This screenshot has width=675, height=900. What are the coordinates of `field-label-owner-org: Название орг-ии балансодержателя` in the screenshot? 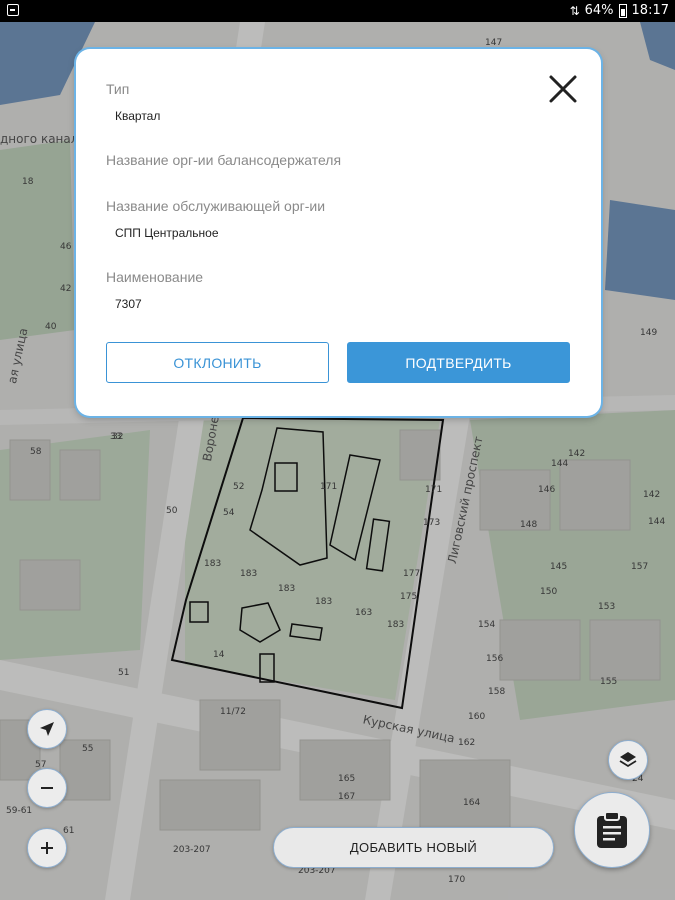 It's located at (224, 160).